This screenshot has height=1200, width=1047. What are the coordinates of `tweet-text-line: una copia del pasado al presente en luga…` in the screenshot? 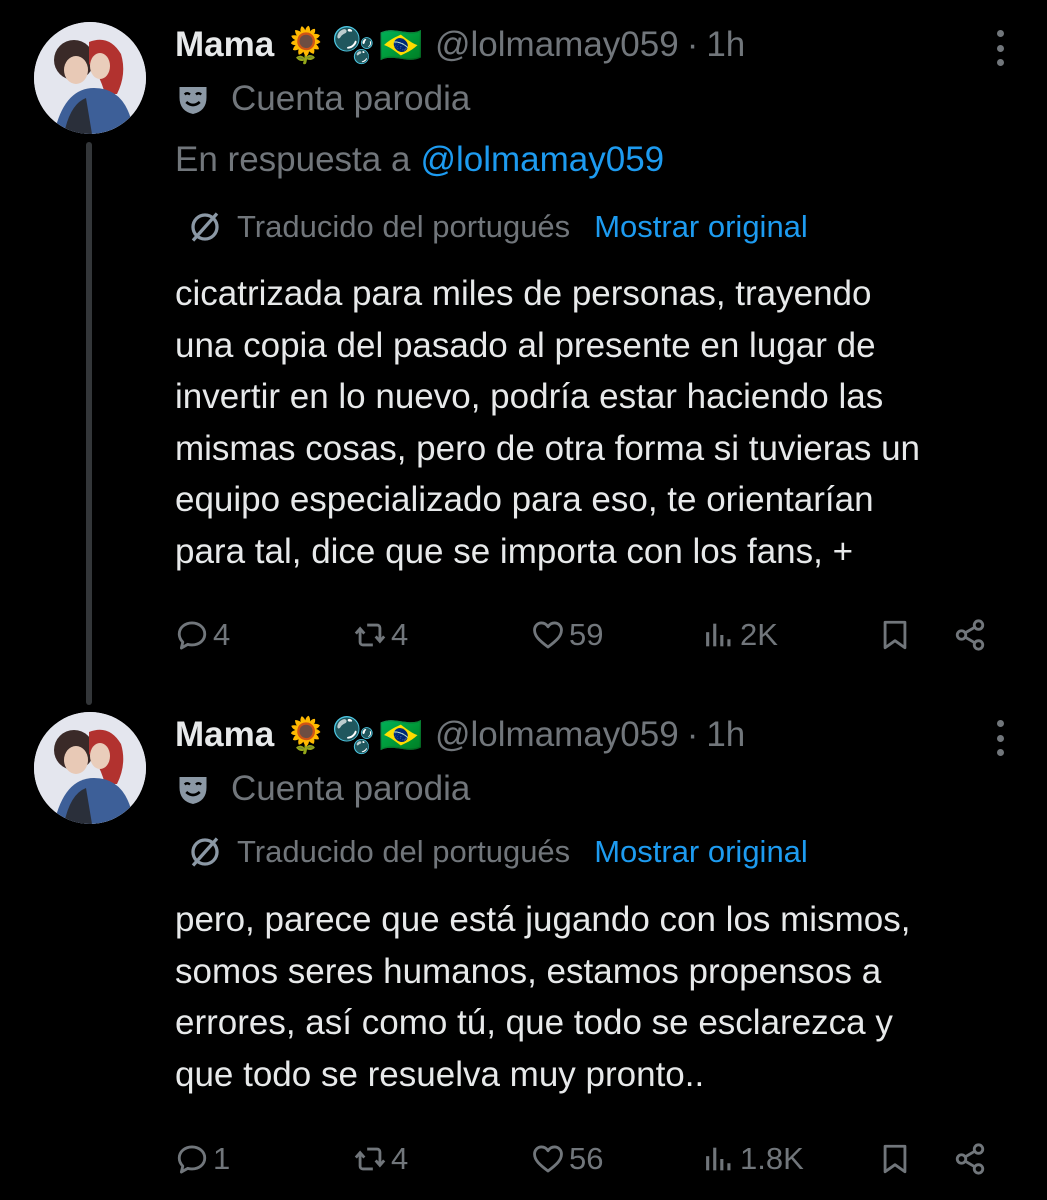 It's located at (525, 345).